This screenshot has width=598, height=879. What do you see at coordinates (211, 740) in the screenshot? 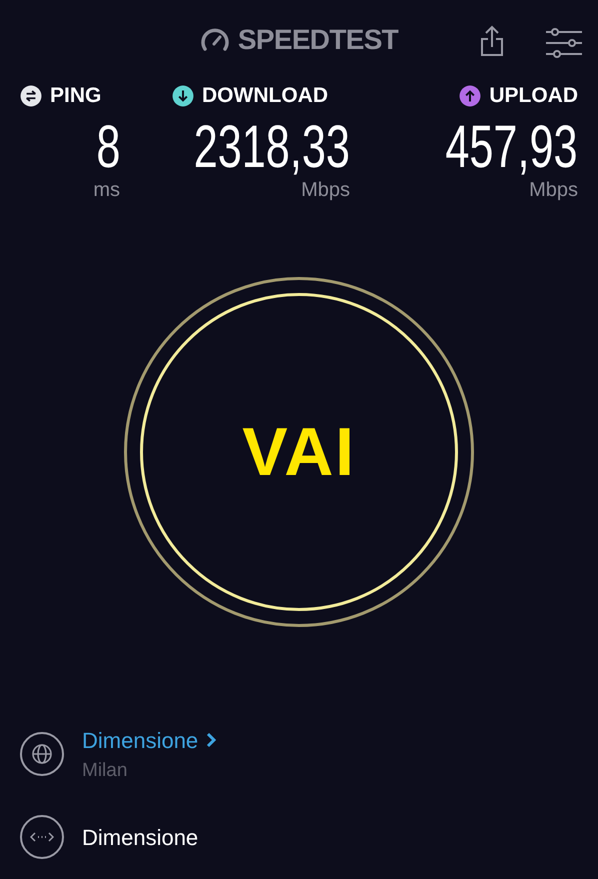
I see `chevron-icon` at bounding box center [211, 740].